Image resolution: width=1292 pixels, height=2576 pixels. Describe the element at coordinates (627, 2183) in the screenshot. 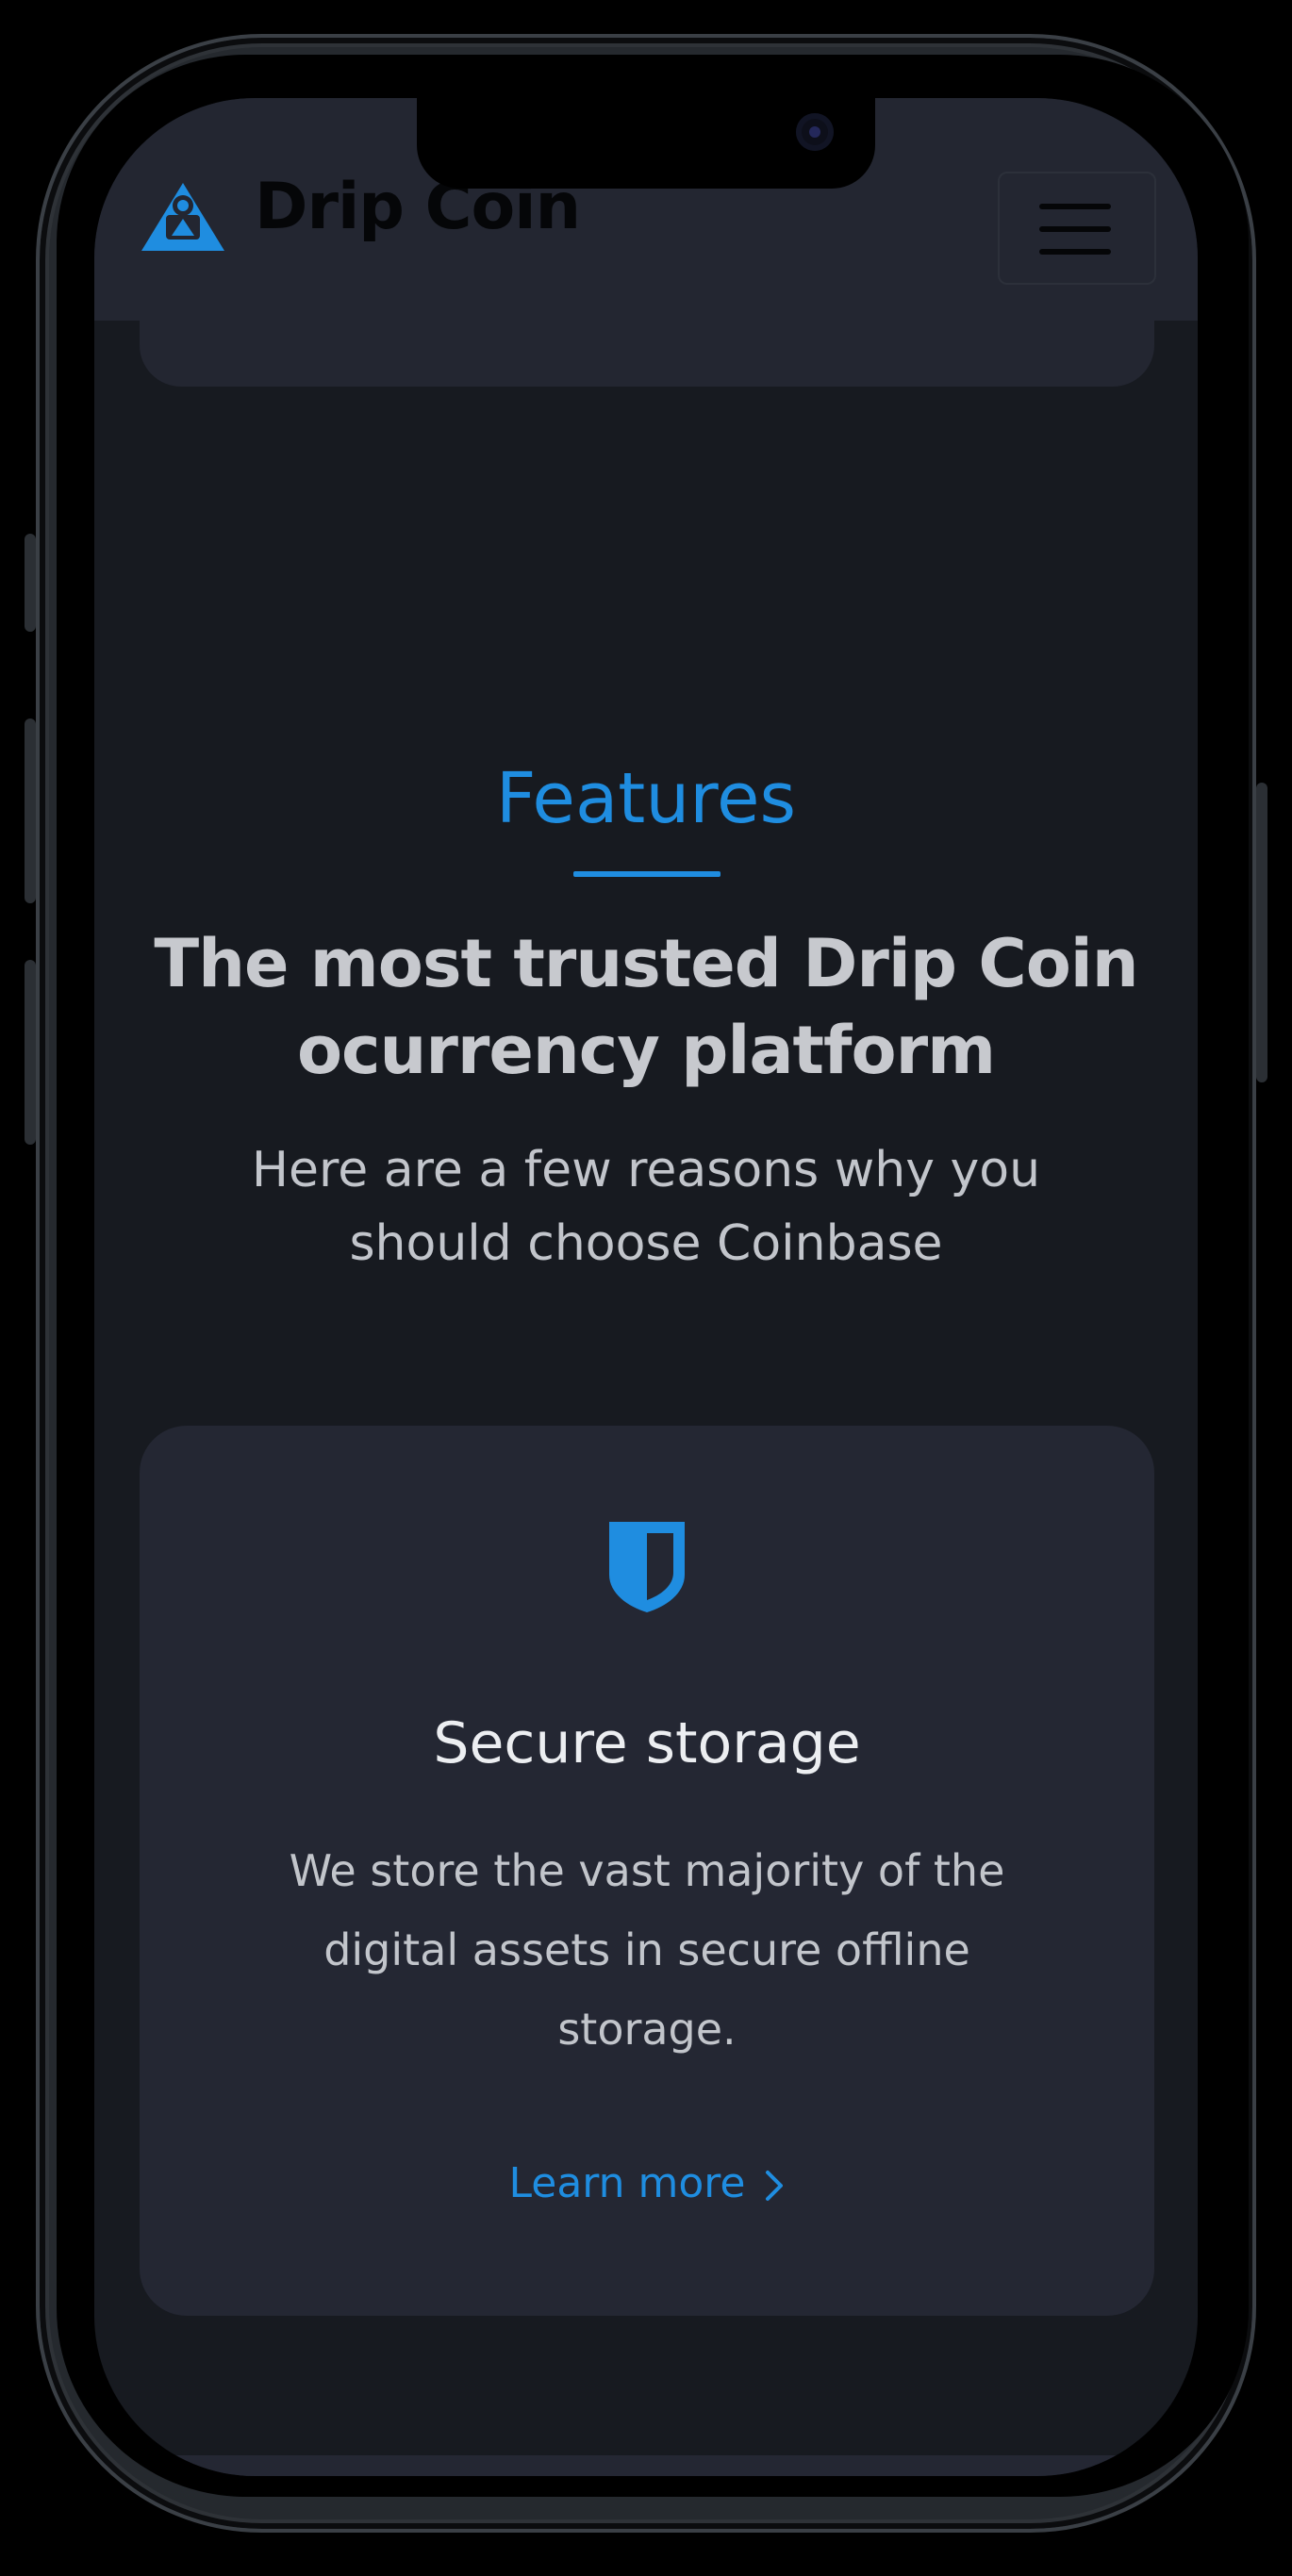

I see `learn-more-label: Learn more` at that location.